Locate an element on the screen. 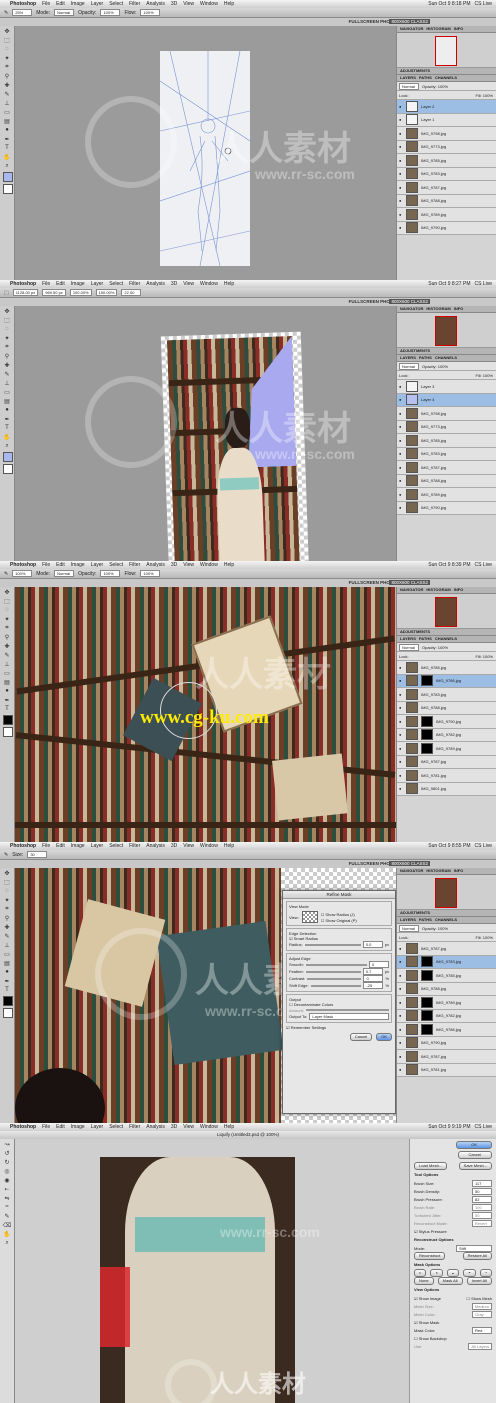  lasso-tool-icon: ◌ is located at coordinates (7, 49).